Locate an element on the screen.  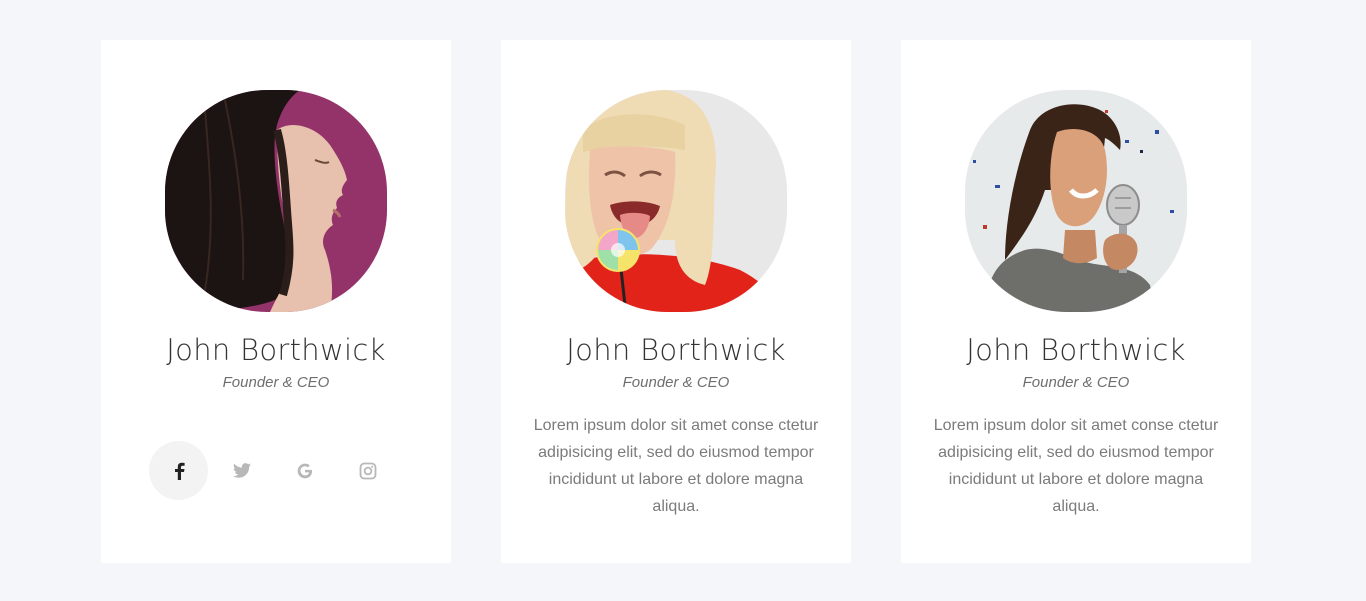
facebook-icon is located at coordinates (179, 471).